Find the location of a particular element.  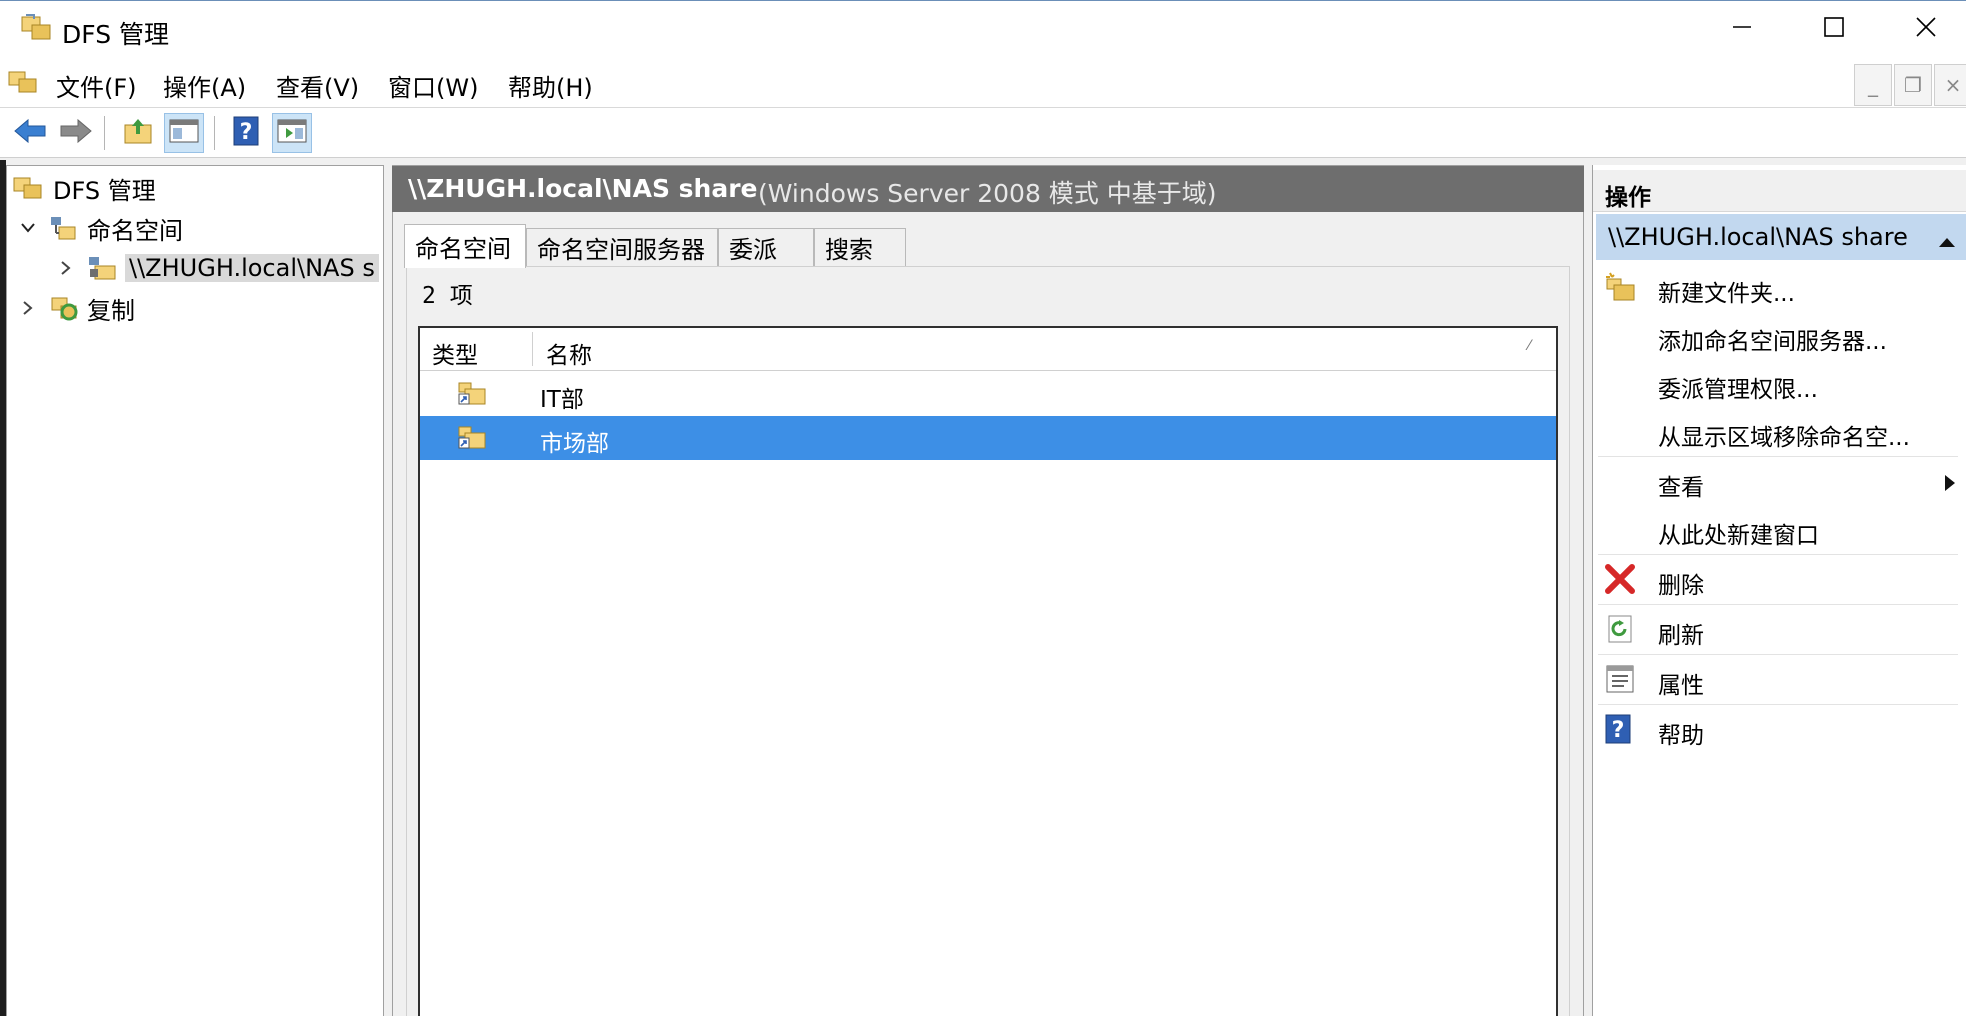

up-one-level-button is located at coordinates (138, 133).